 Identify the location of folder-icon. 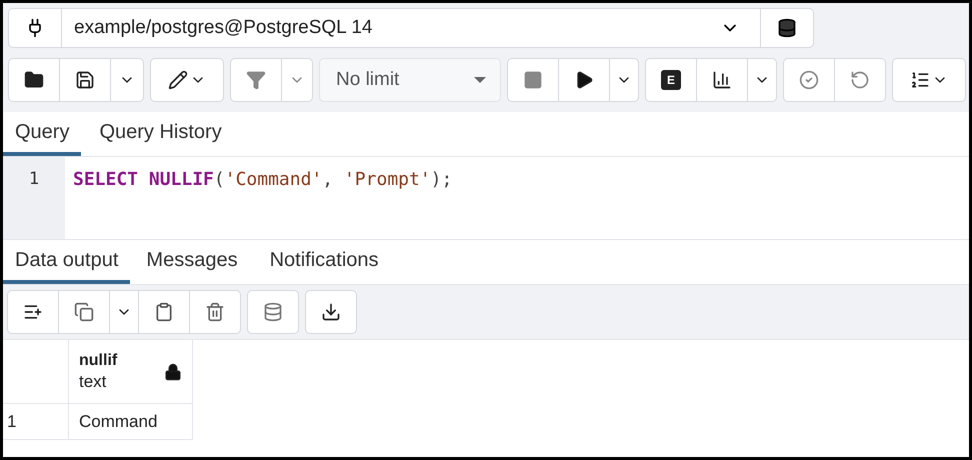
(34, 80).